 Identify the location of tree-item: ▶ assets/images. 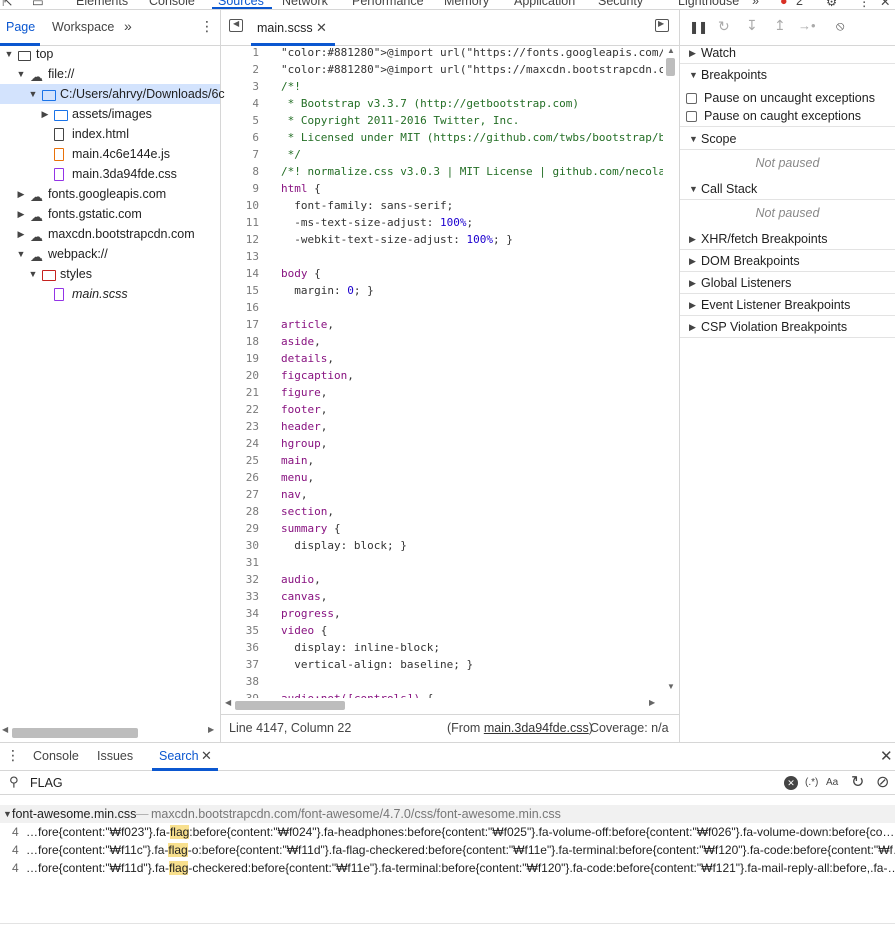
(110, 114).